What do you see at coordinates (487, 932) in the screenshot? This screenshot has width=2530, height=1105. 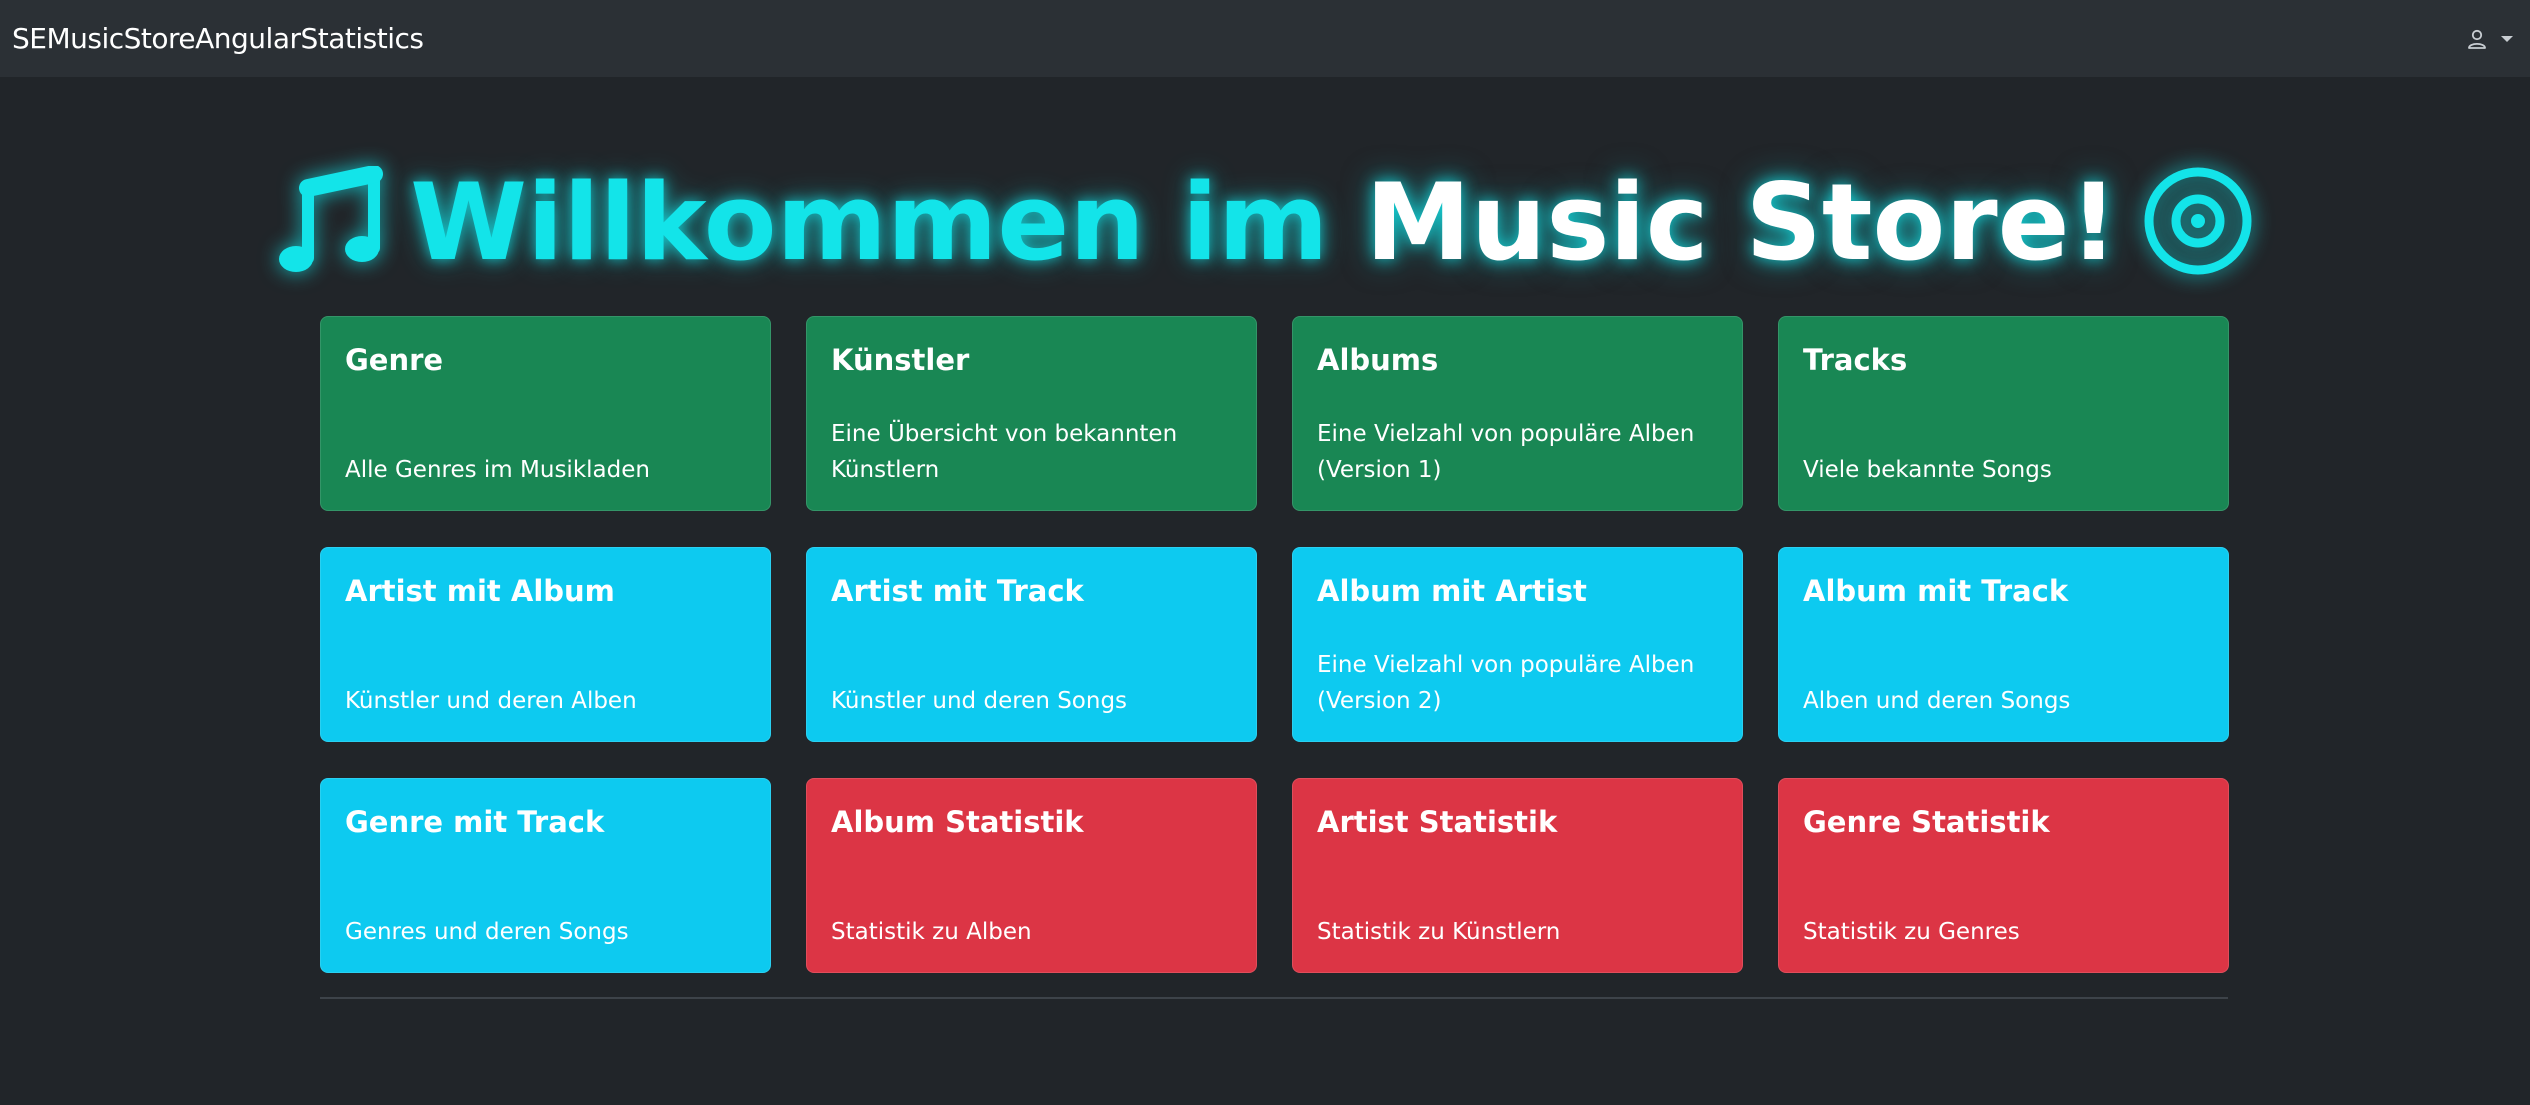 I see `card-description: Genres und deren Songs` at bounding box center [487, 932].